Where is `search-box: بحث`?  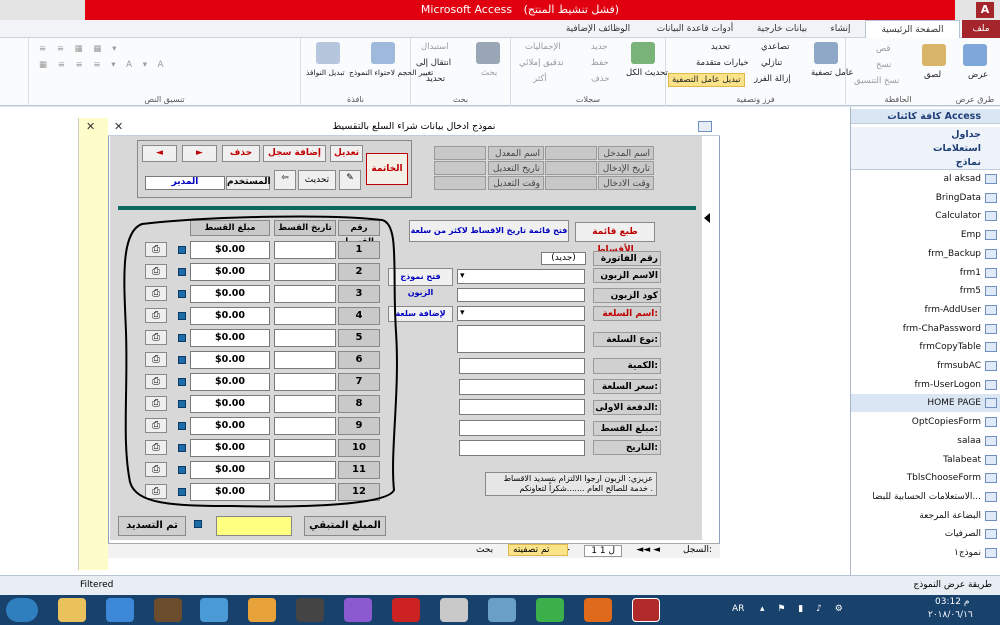
search-box: بحث is located at coordinates (484, 550).